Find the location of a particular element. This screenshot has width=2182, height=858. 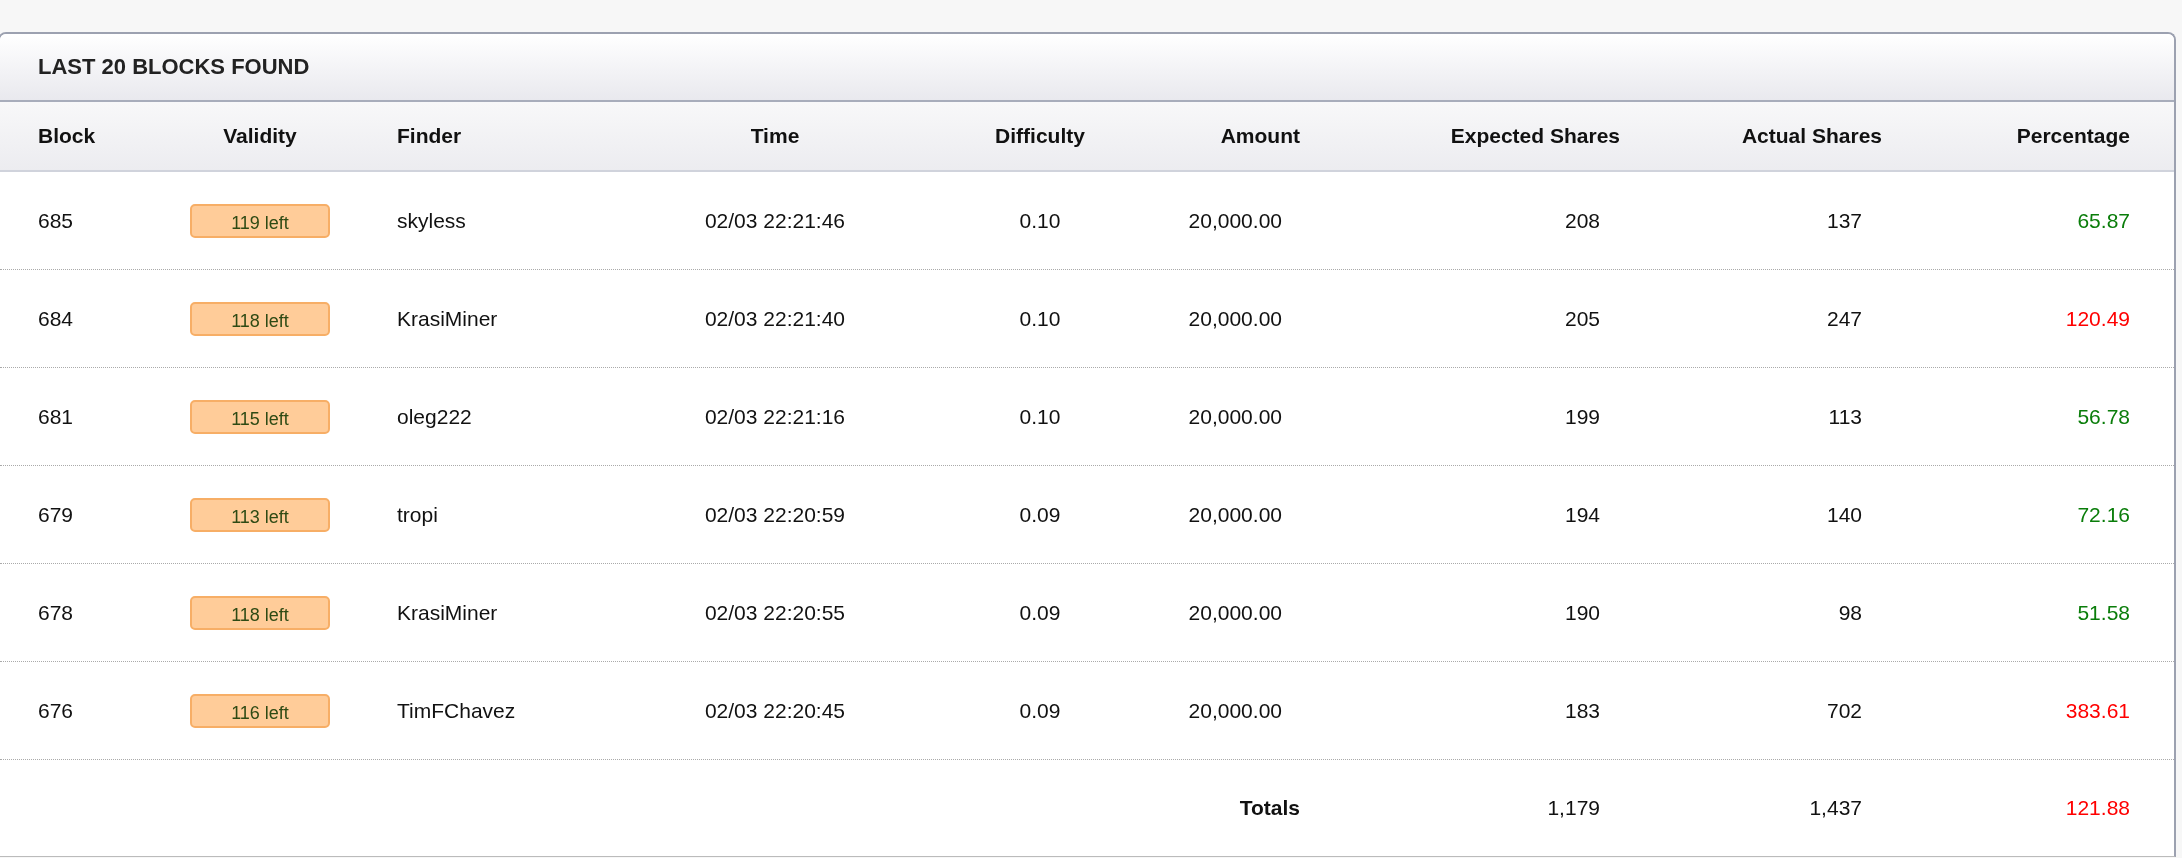

table-cell-text: 679 is located at coordinates (55, 514).